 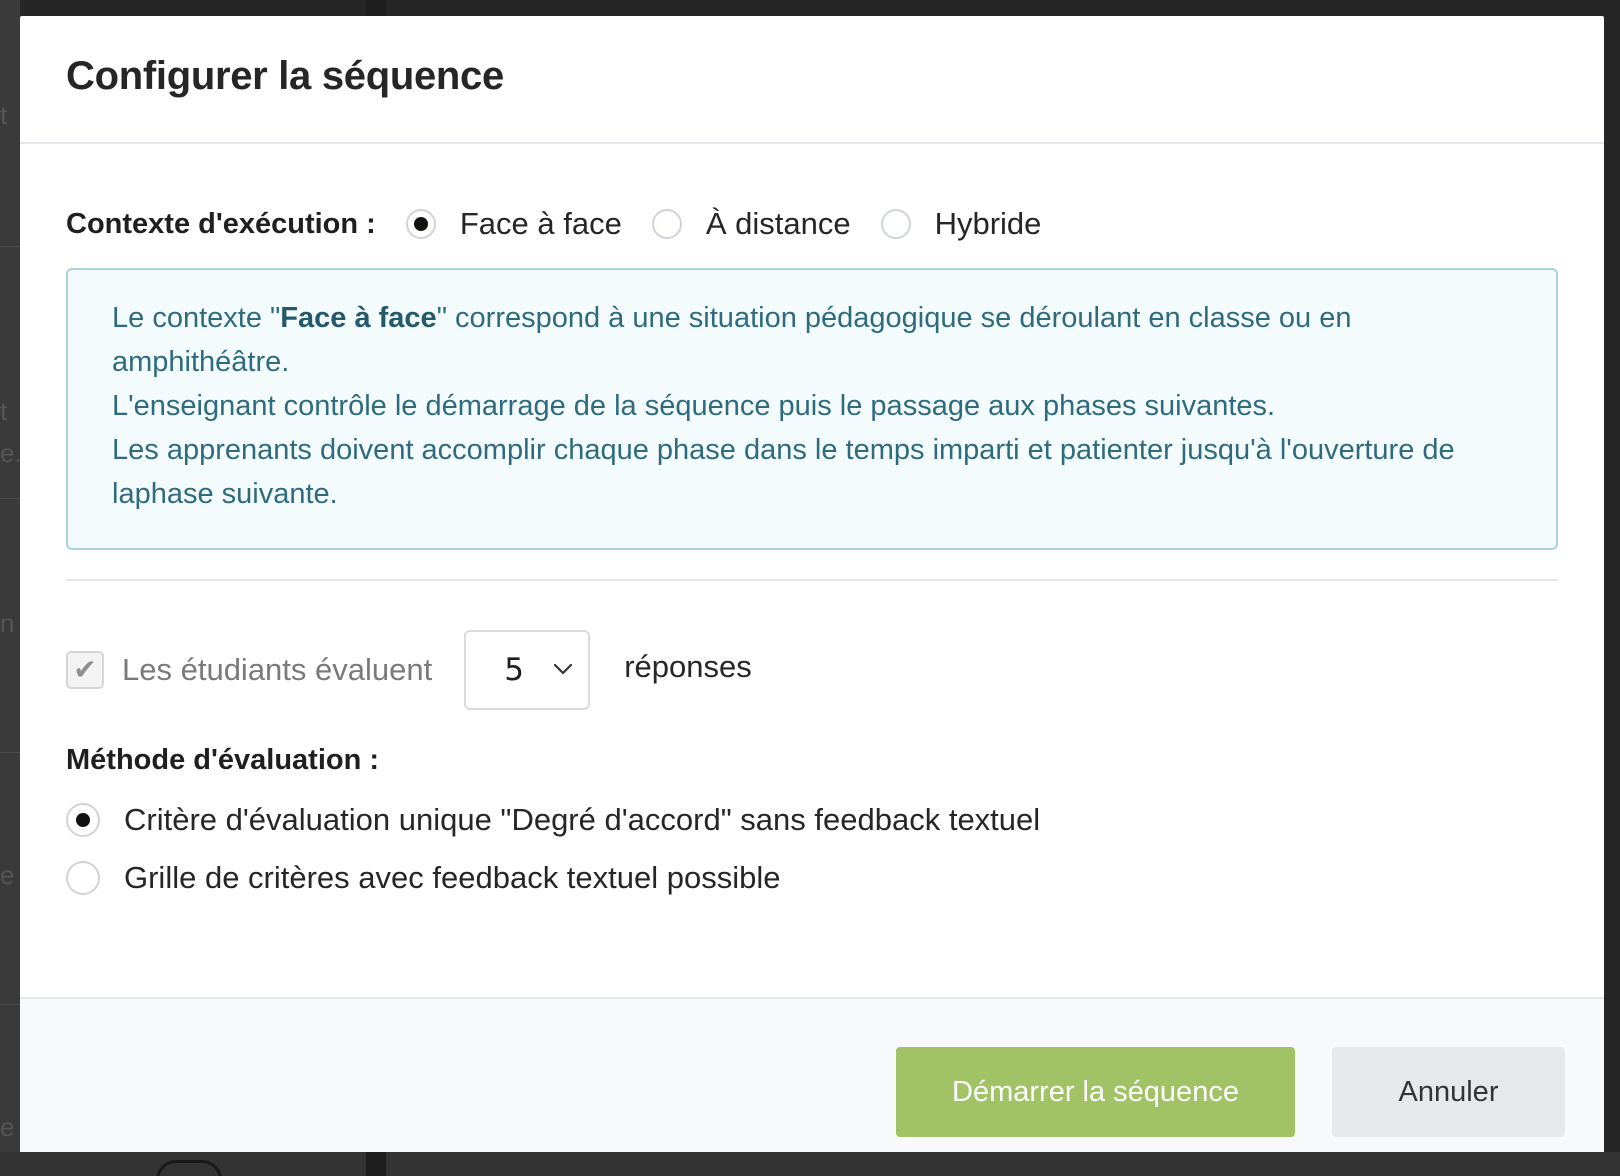 What do you see at coordinates (563, 669) in the screenshot?
I see `chevron-down-icon` at bounding box center [563, 669].